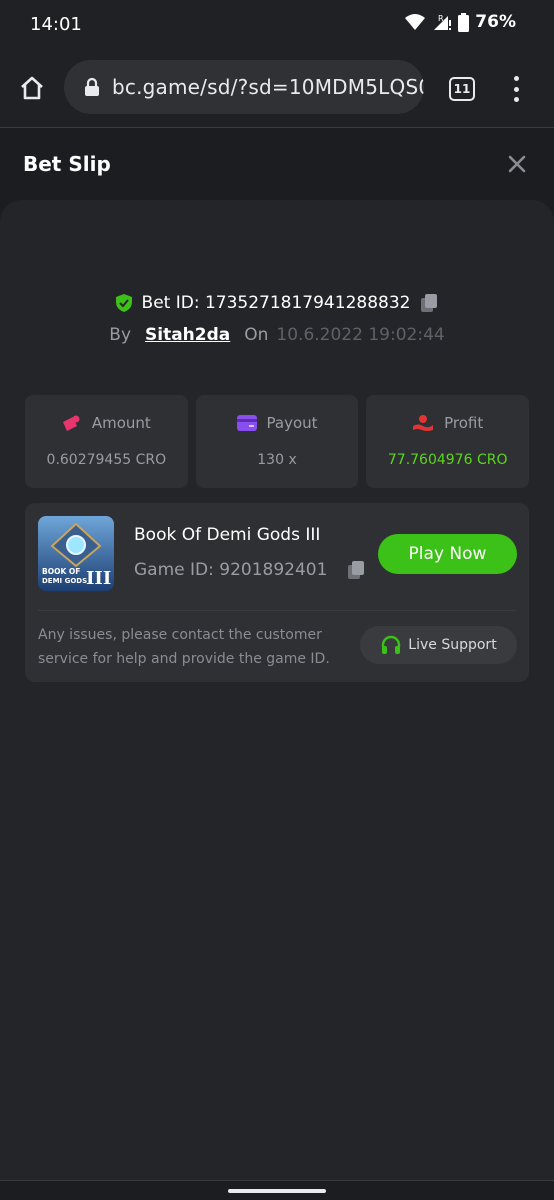 The width and height of the screenshot is (554, 1200). What do you see at coordinates (231, 570) in the screenshot?
I see `game-id: Game ID: 9201892401` at bounding box center [231, 570].